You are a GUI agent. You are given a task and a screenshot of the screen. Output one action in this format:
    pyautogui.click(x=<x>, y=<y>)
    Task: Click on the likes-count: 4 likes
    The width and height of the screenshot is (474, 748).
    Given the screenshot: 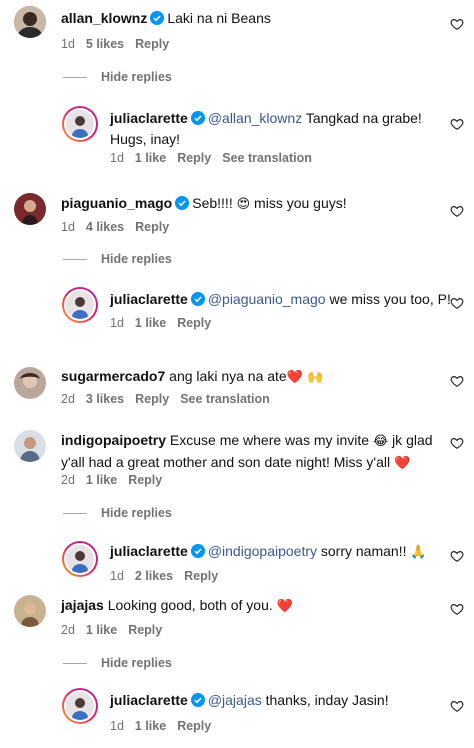 What is the action you would take?
    pyautogui.click(x=105, y=227)
    